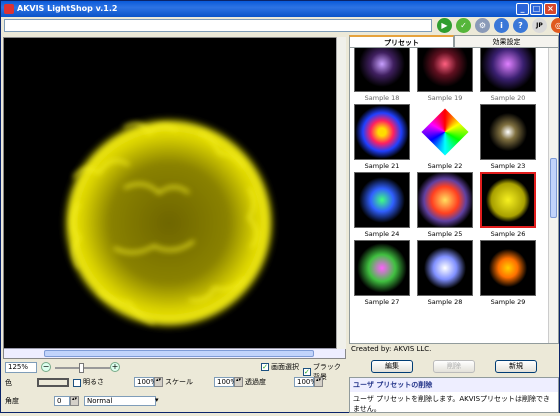 The height and width of the screenshot is (416, 560). I want to click on preset-thumbnail: Sample 23, so click(510, 138).